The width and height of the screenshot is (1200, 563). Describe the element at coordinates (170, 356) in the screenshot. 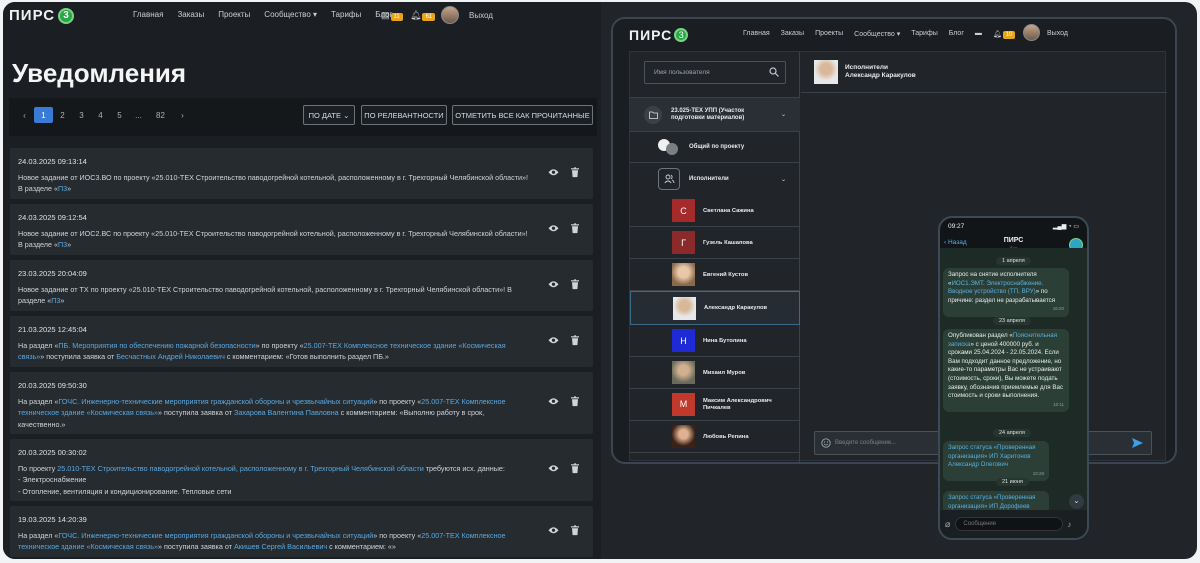

I see `user-link: Бесчастных Андрей Николаевич` at that location.